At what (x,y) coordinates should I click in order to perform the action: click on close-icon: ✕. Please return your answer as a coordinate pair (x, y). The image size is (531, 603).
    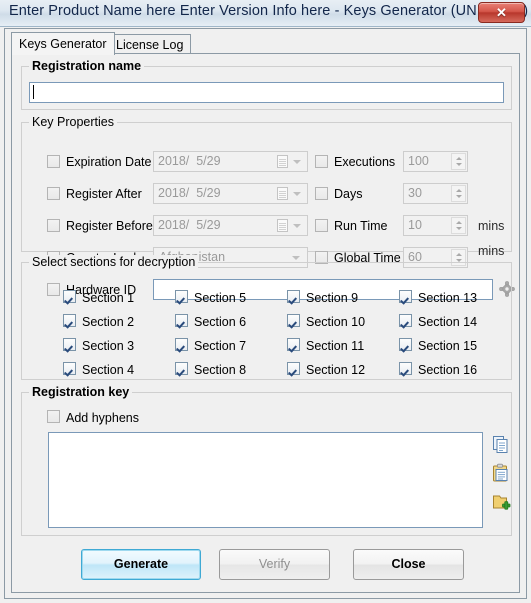
    Looking at the image, I should click on (501, 12).